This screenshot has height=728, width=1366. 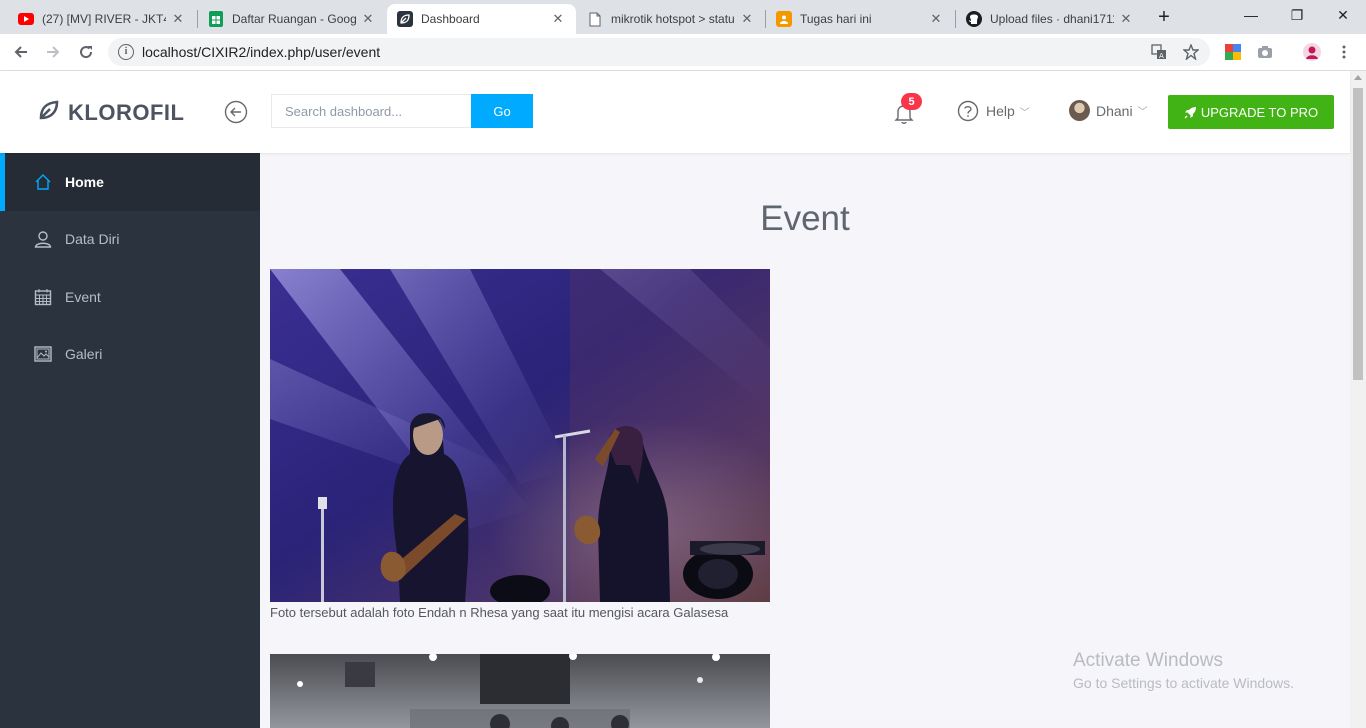 What do you see at coordinates (1297, 15) in the screenshot?
I see `restore-button: ❐` at bounding box center [1297, 15].